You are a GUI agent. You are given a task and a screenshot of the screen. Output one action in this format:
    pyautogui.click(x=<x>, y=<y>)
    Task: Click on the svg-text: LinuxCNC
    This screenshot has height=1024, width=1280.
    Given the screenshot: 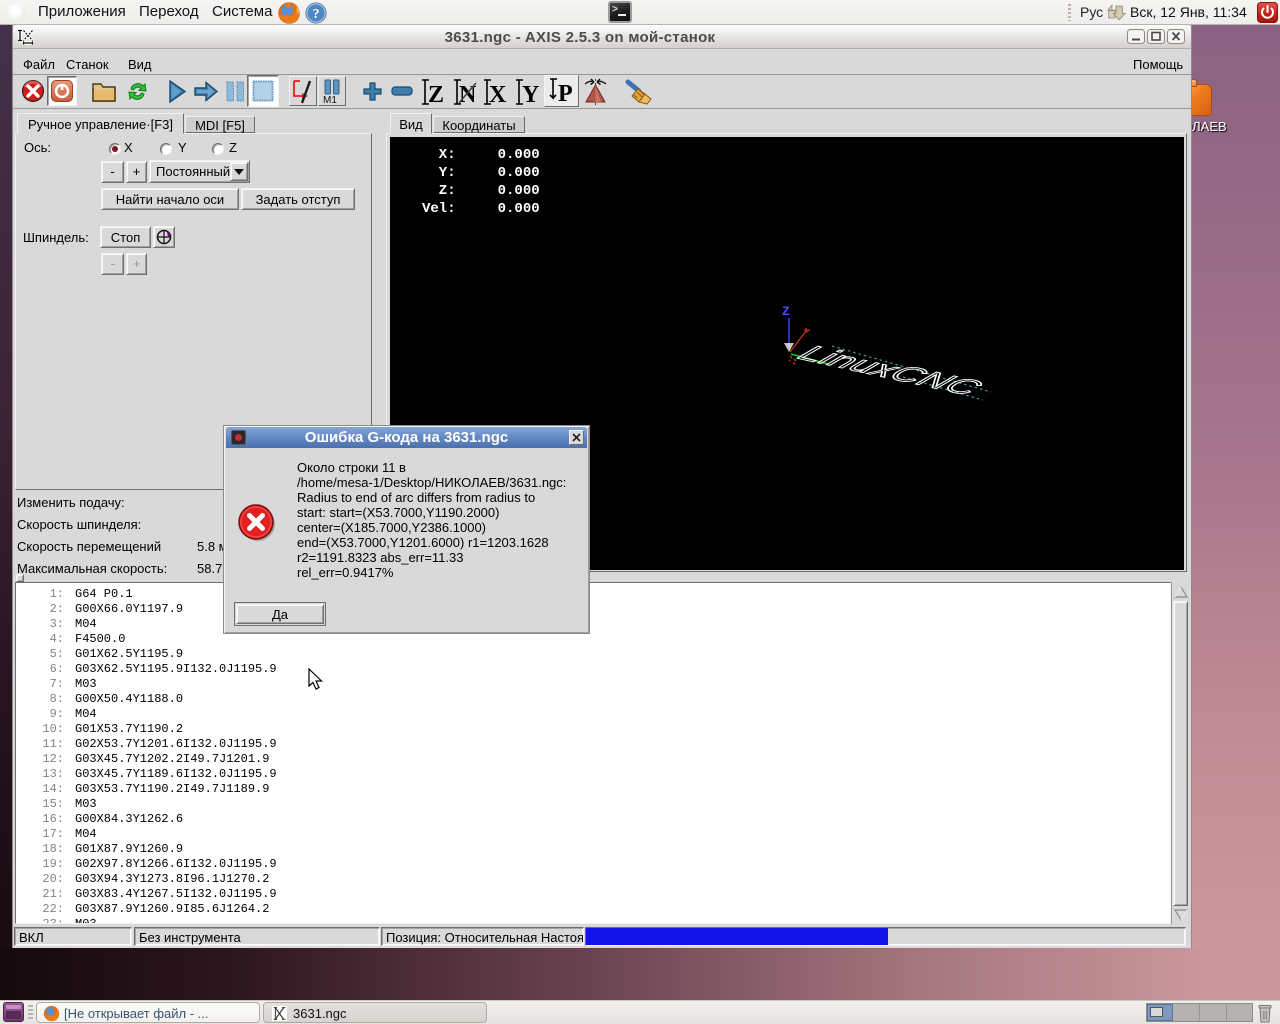 What is the action you would take?
    pyautogui.click(x=890, y=370)
    